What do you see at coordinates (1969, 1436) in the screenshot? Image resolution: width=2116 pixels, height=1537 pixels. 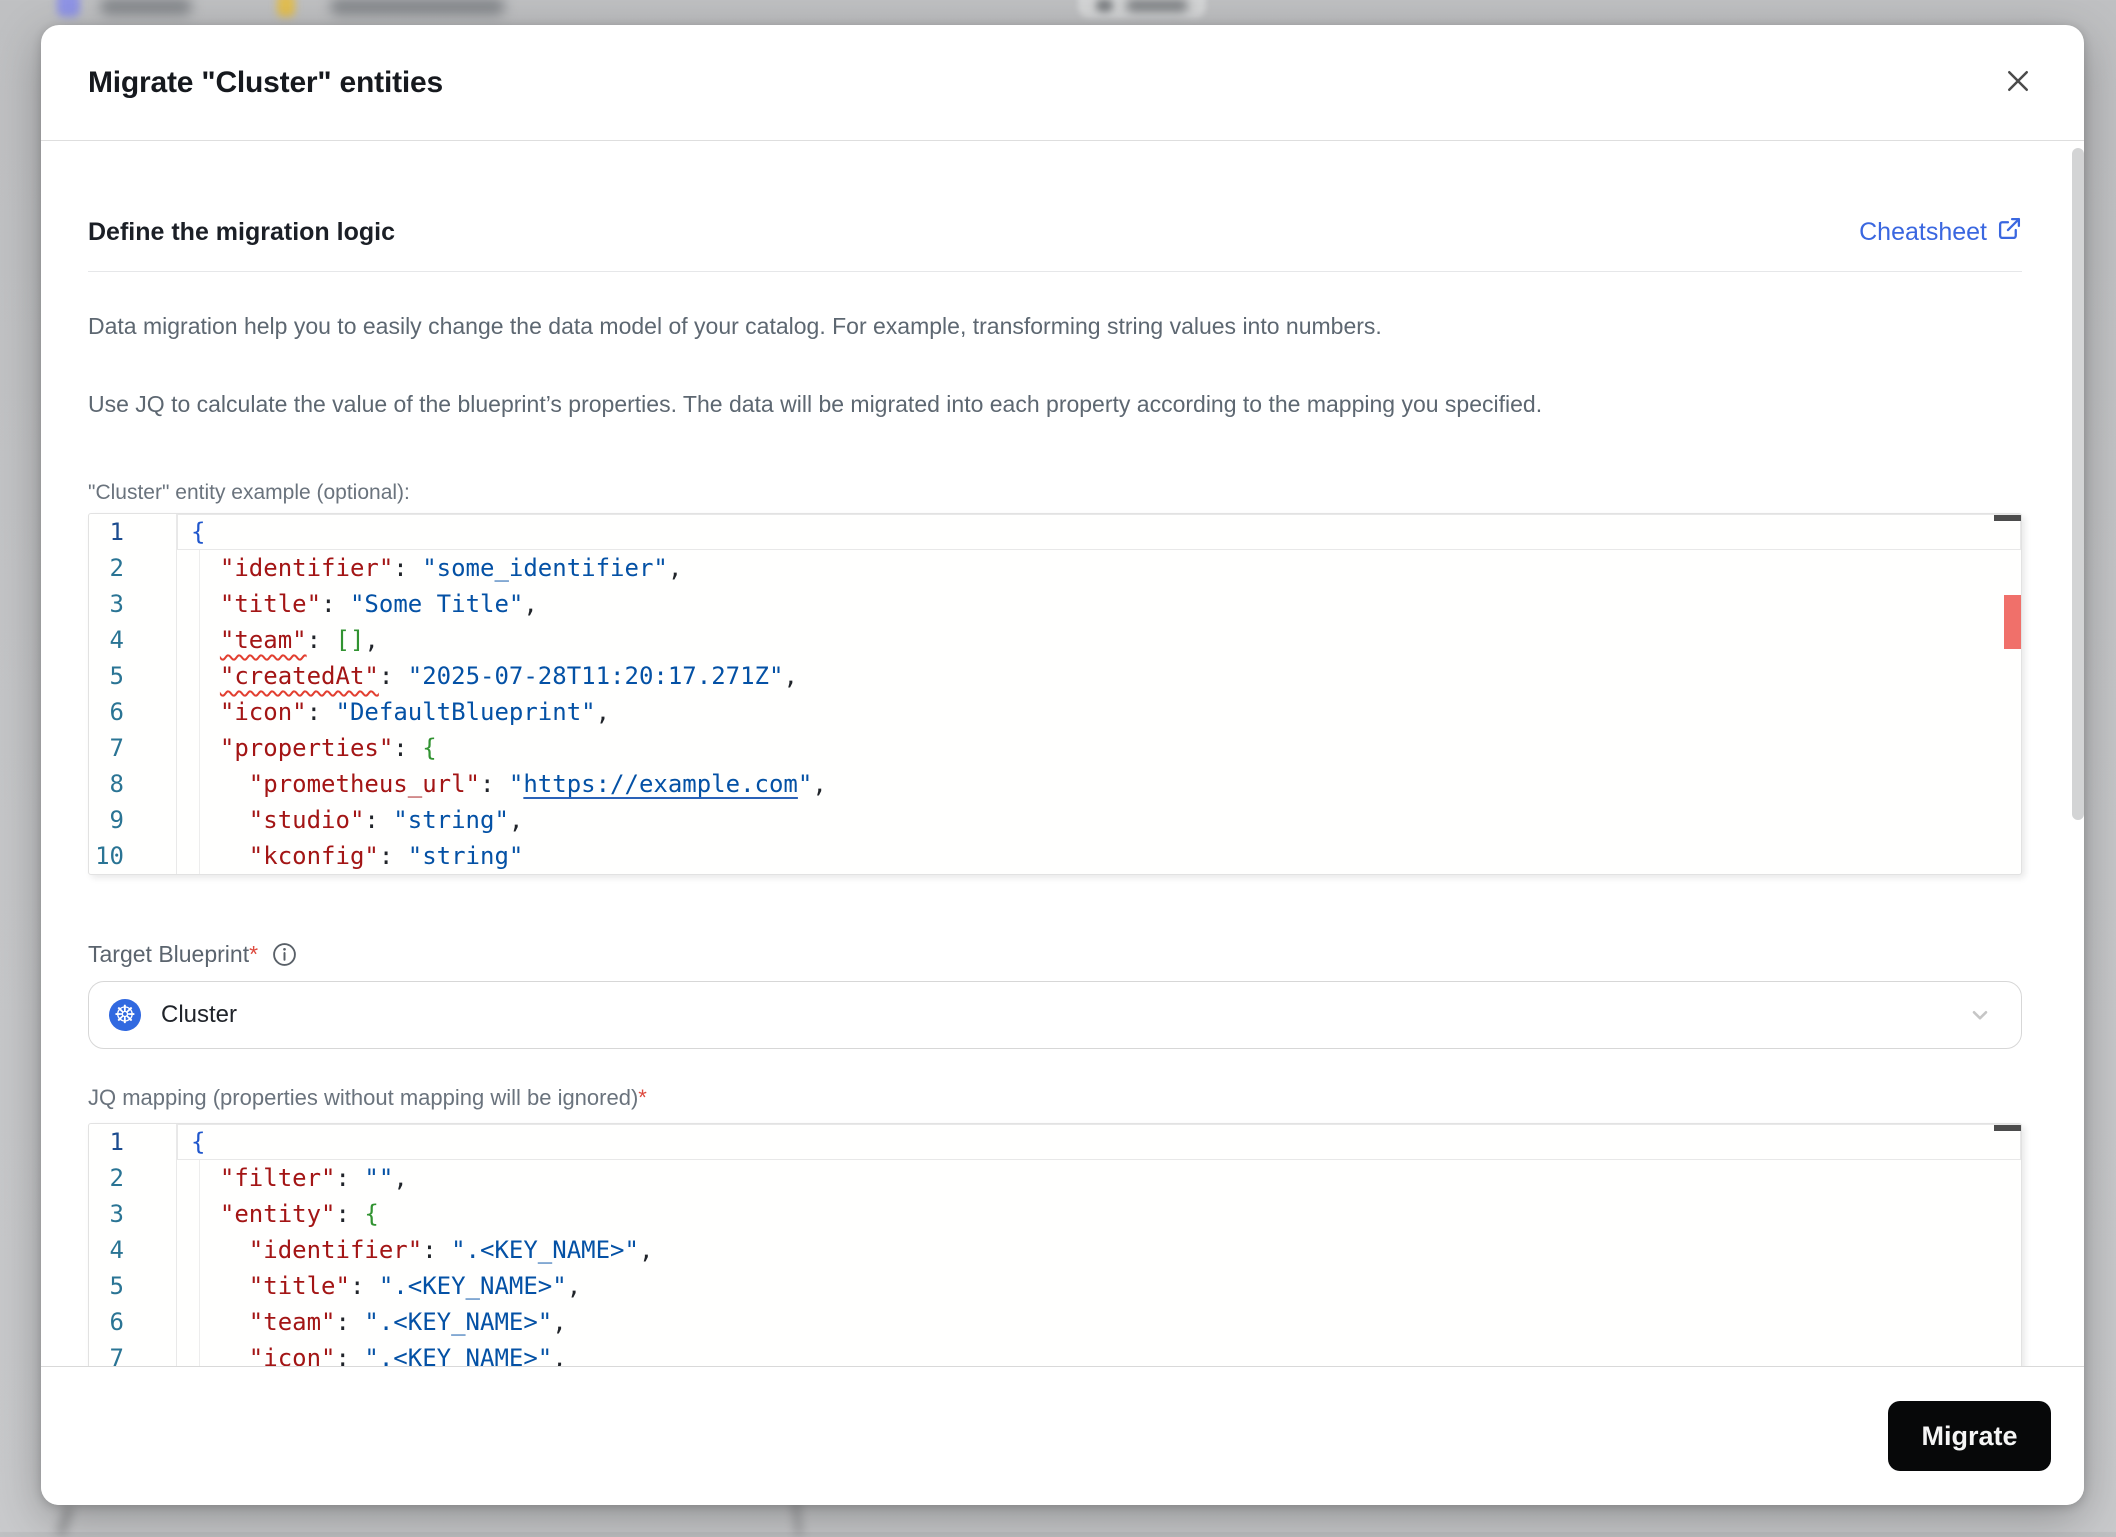 I see `migrate-button: Migrate` at bounding box center [1969, 1436].